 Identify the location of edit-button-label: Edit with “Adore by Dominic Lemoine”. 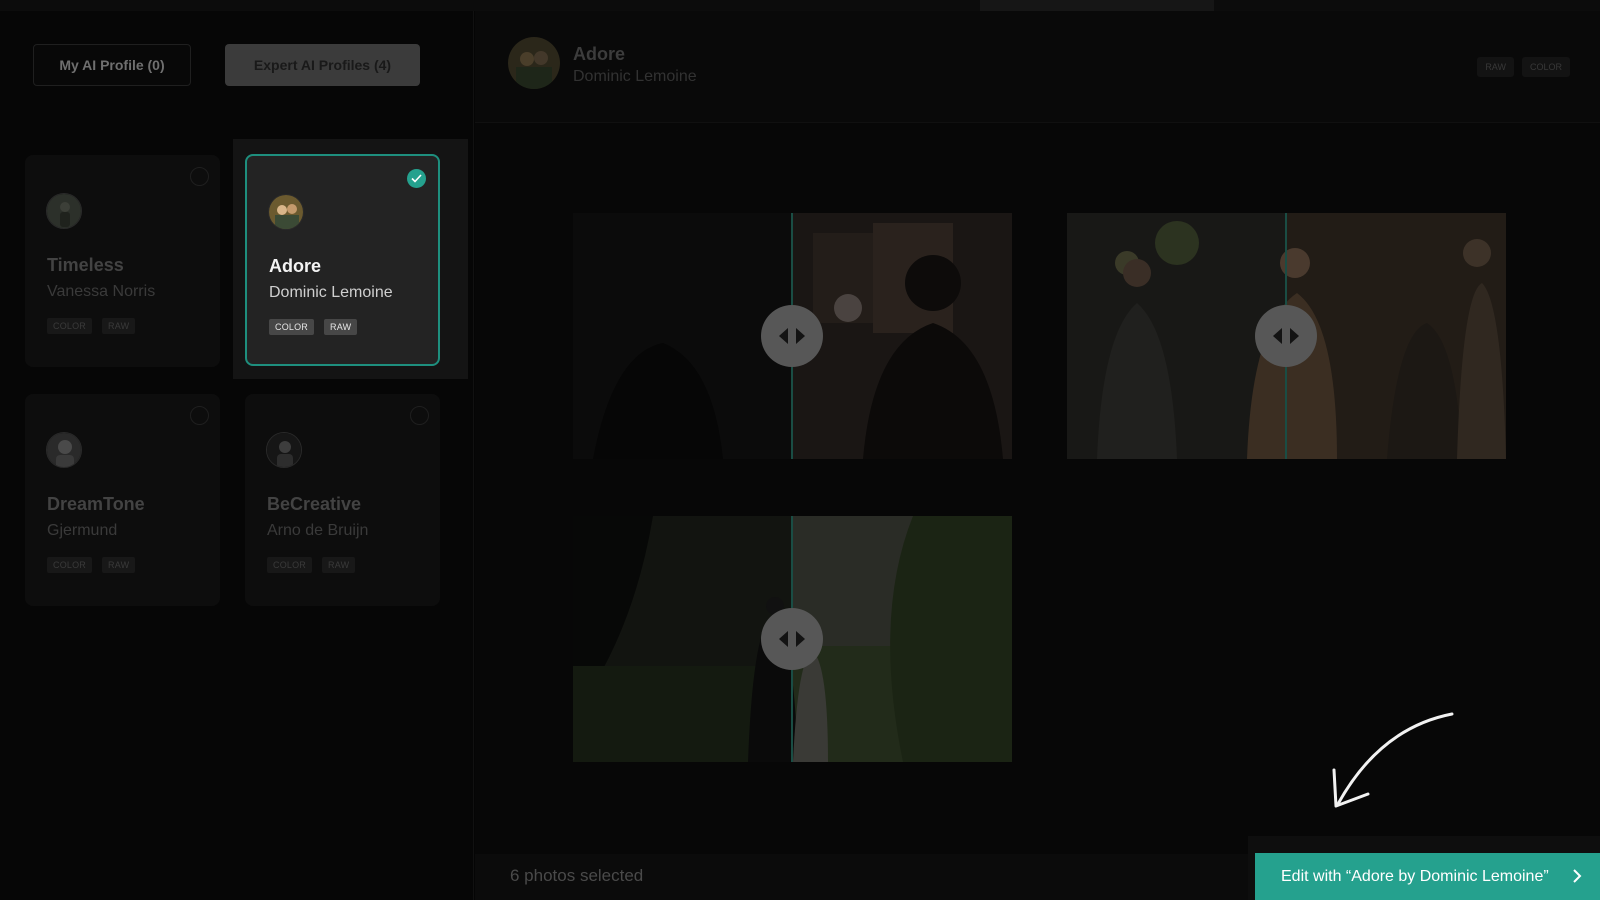
(1415, 876).